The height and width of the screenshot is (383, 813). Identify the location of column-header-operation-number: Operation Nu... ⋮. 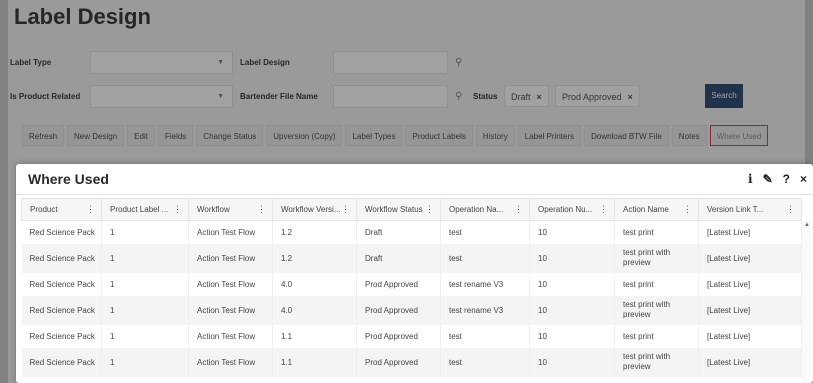
(572, 209).